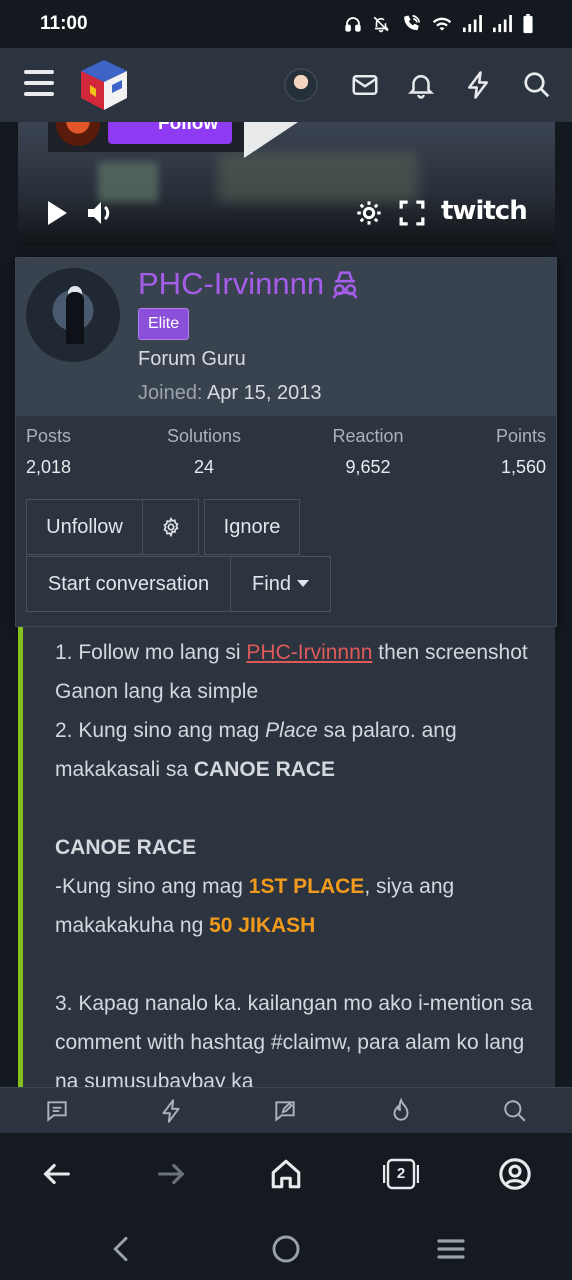 This screenshot has width=572, height=1280. I want to click on wifi-call-icon, so click(412, 23).